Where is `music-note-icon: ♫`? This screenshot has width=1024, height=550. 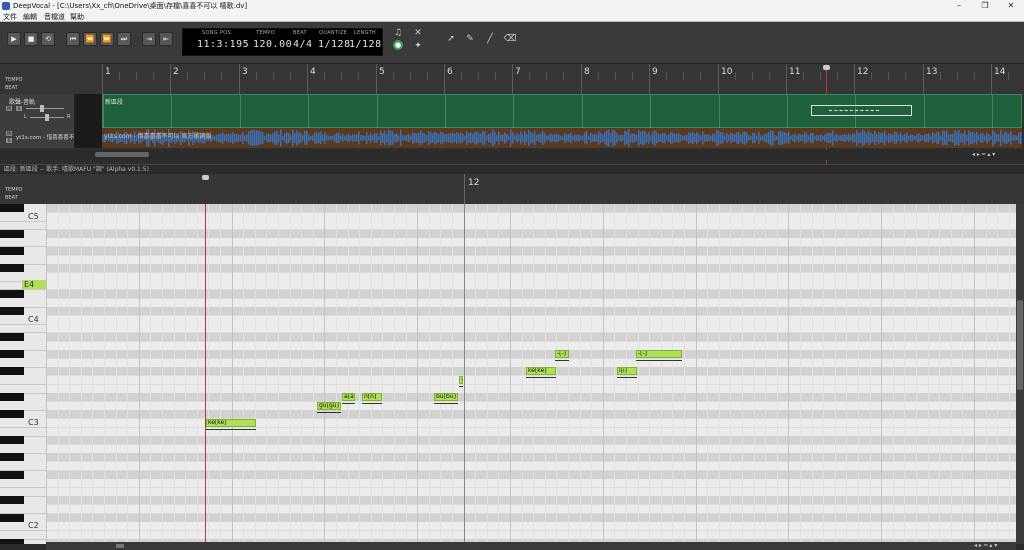
music-note-icon: ♫ is located at coordinates (398, 33).